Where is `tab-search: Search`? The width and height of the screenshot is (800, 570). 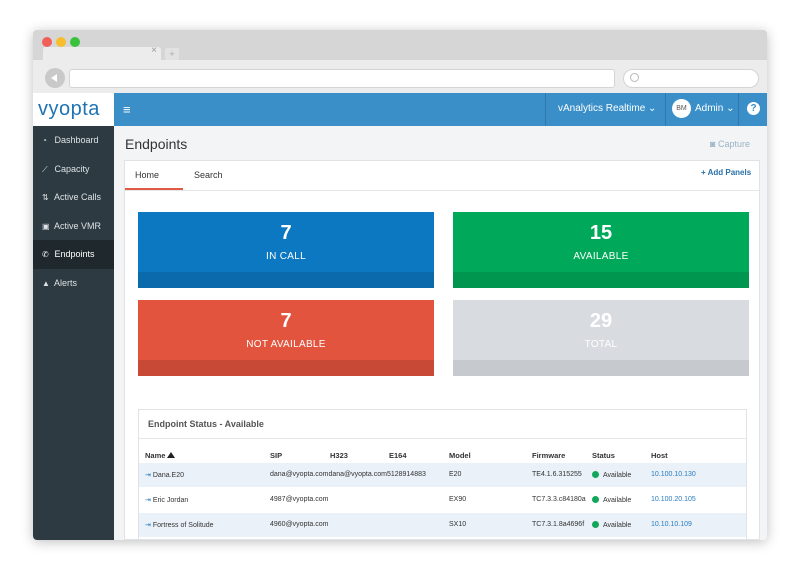
tab-search: Search is located at coordinates (208, 175).